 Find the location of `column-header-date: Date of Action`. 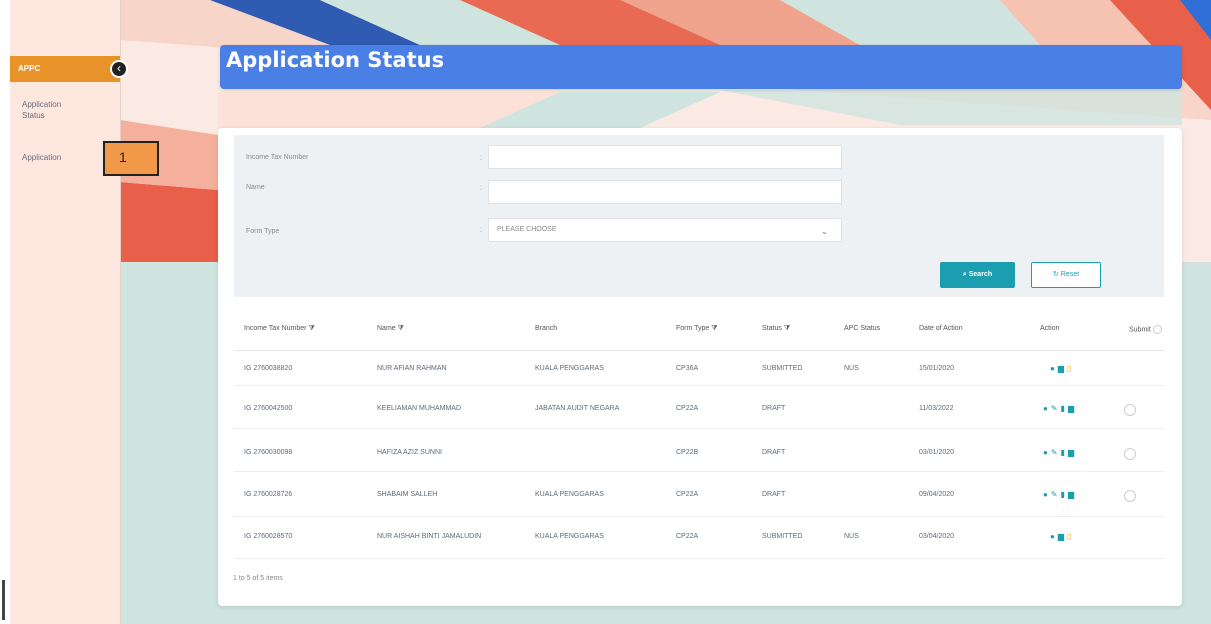

column-header-date: Date of Action is located at coordinates (941, 328).